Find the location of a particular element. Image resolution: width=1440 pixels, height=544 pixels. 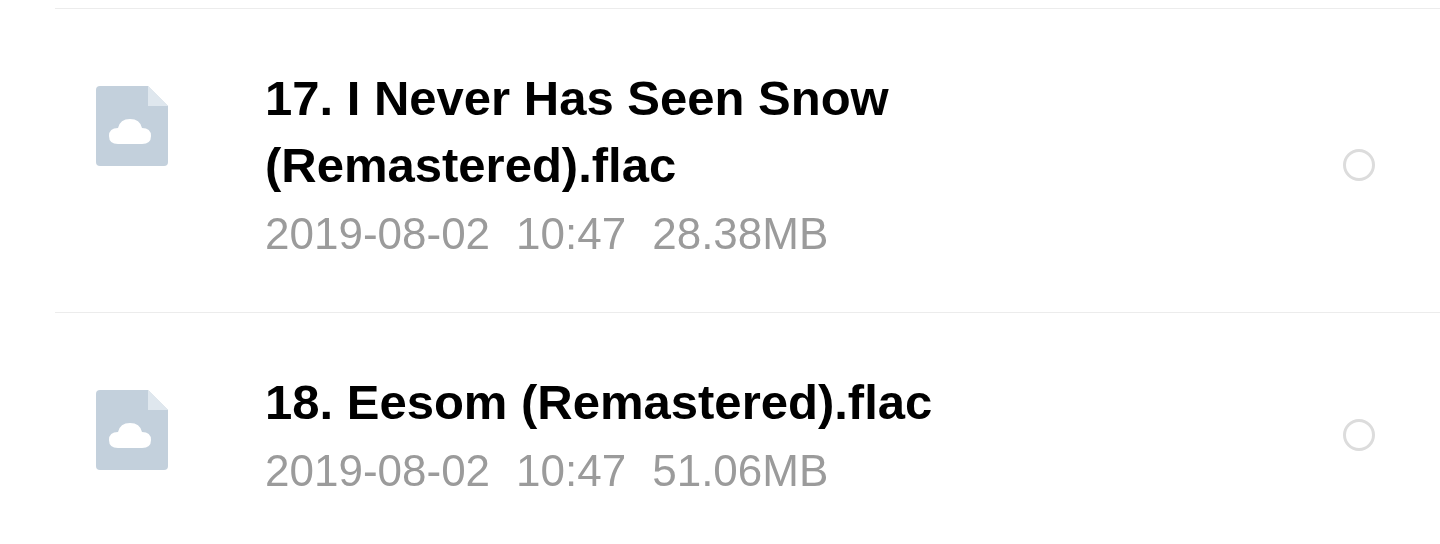

file-name: 18. Eesom (Remastered).flac is located at coordinates (599, 402).